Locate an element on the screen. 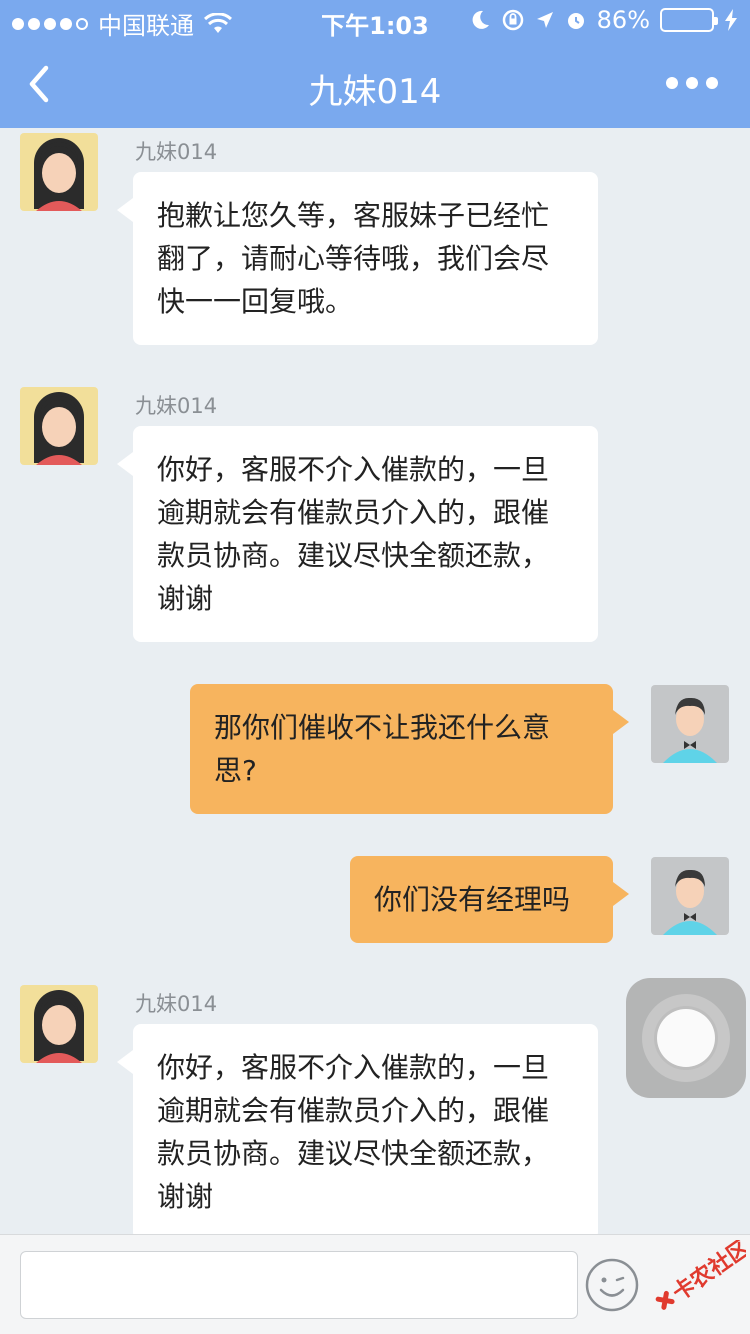 The height and width of the screenshot is (1334, 750). alarm-icon is located at coordinates (575, 21).